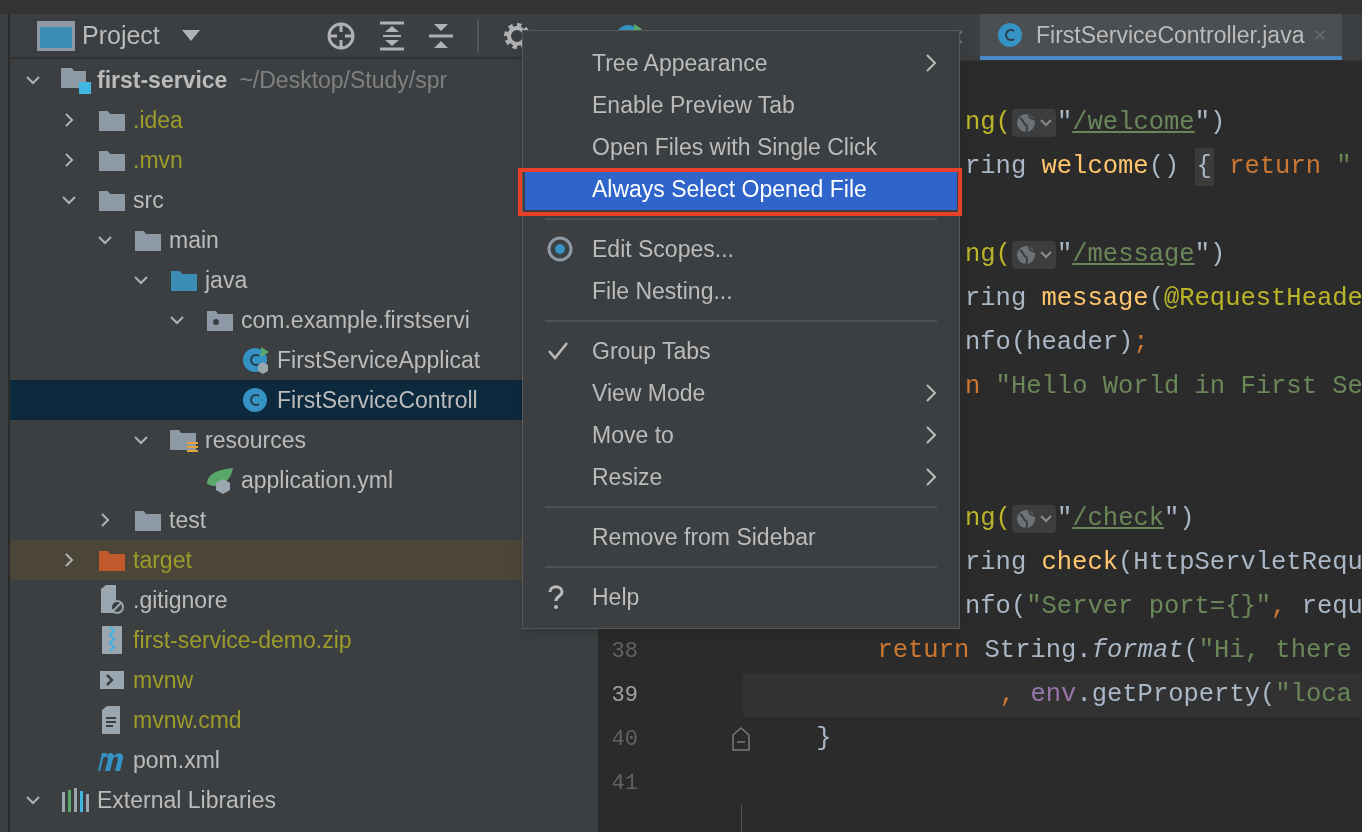 The image size is (1362, 832). Describe the element at coordinates (148, 200) in the screenshot. I see `tree-label: src` at that location.